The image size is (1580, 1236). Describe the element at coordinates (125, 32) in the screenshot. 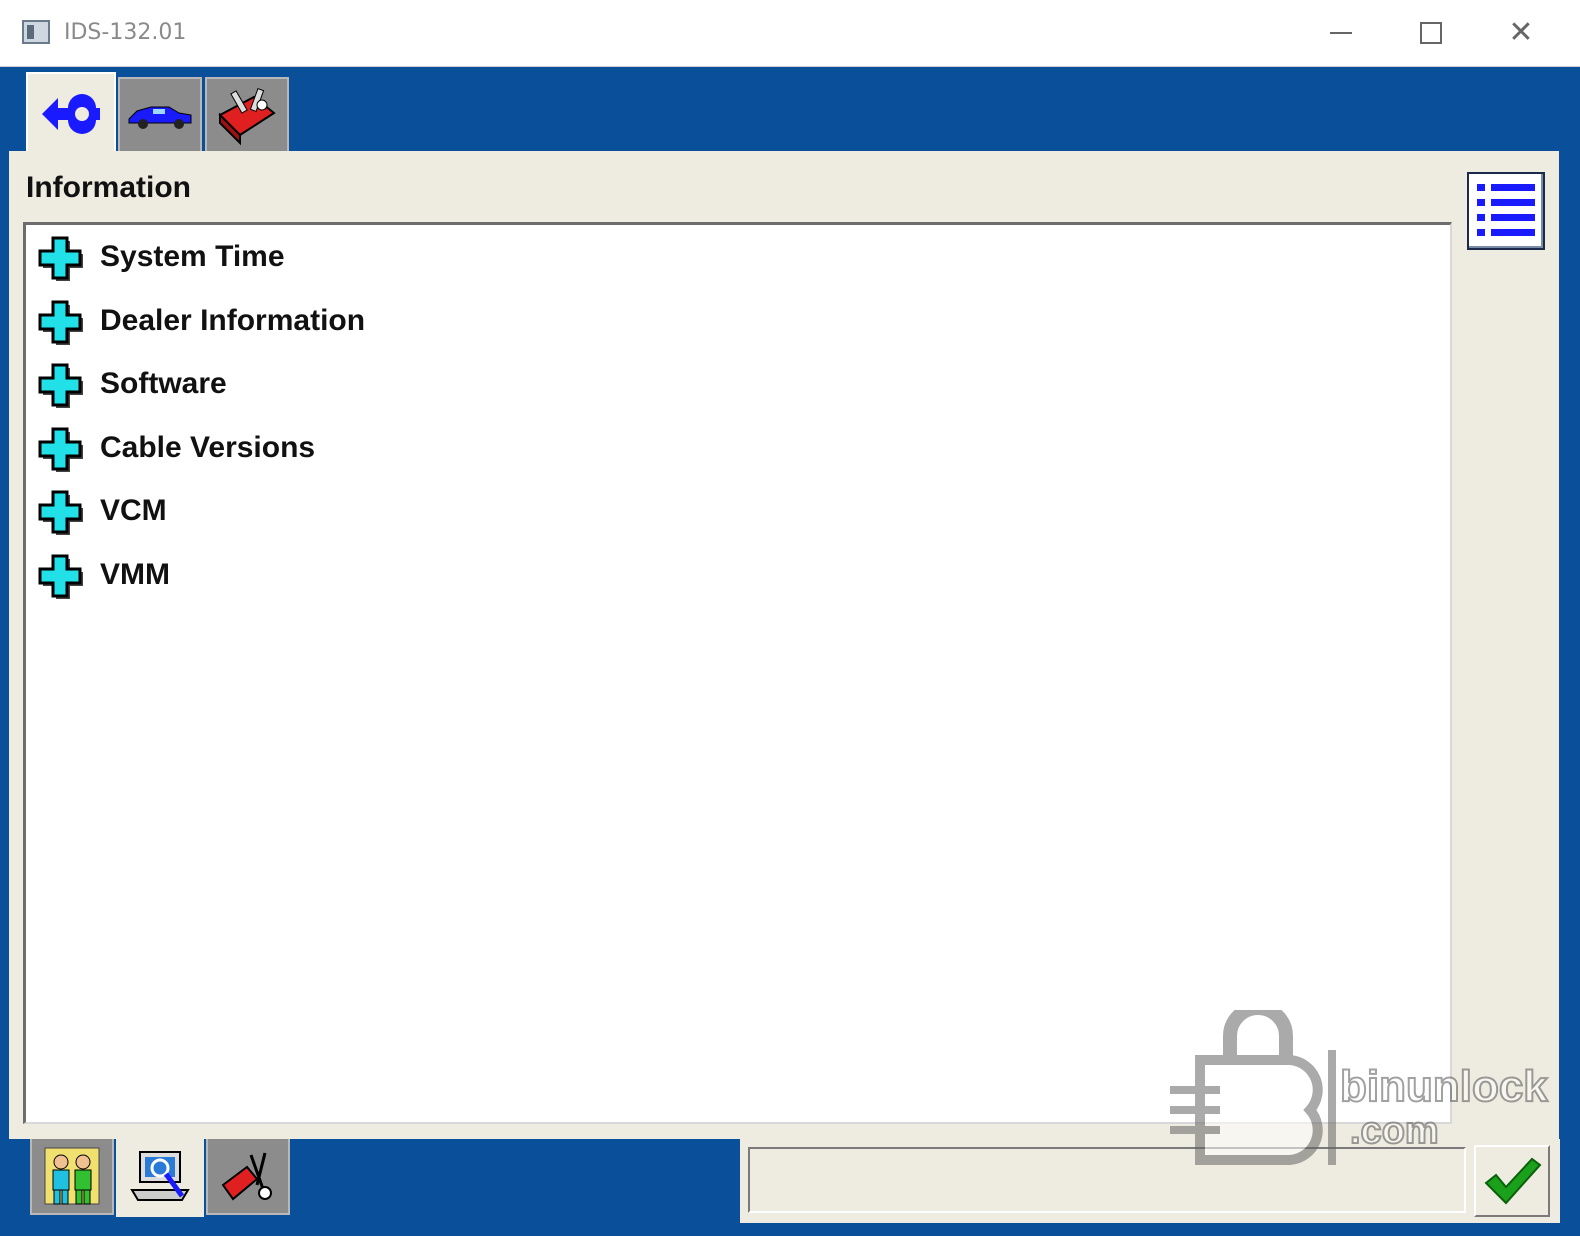

I see `window-title: IDS-132.01` at that location.